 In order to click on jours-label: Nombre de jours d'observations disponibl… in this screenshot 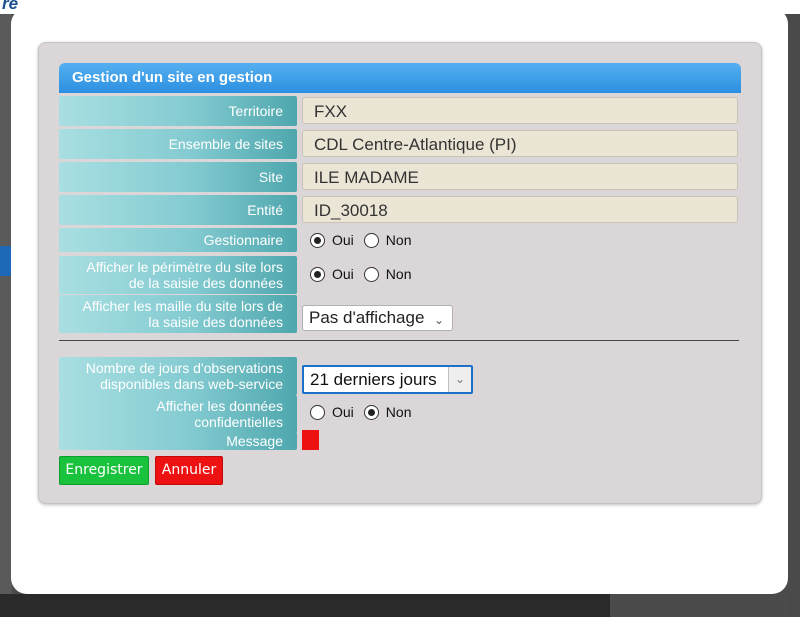, I will do `click(178, 376)`.